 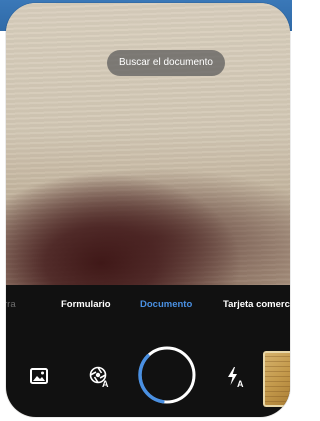 I want to click on shutter-button, so click(x=167, y=375).